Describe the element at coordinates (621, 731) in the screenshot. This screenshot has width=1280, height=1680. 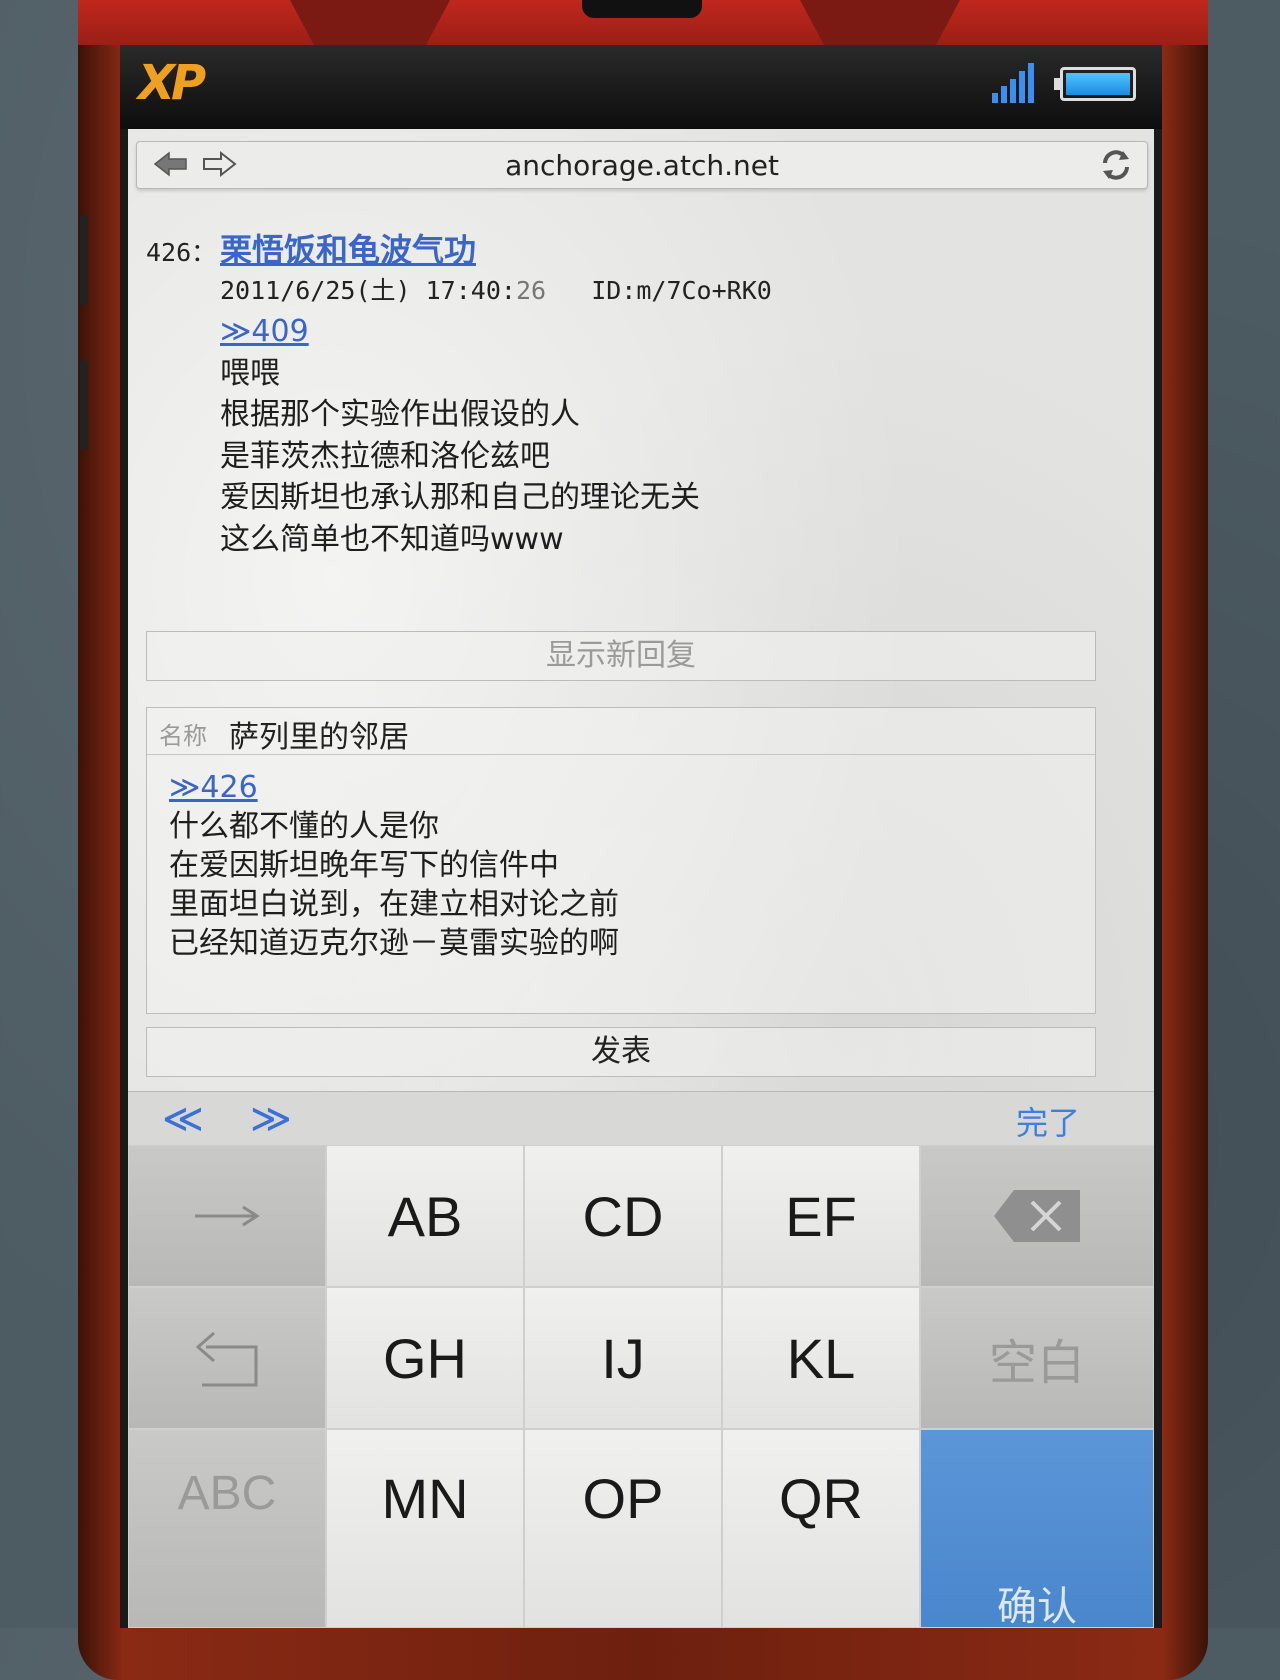
I see `name-field: 名称 萨列里的邻居` at that location.